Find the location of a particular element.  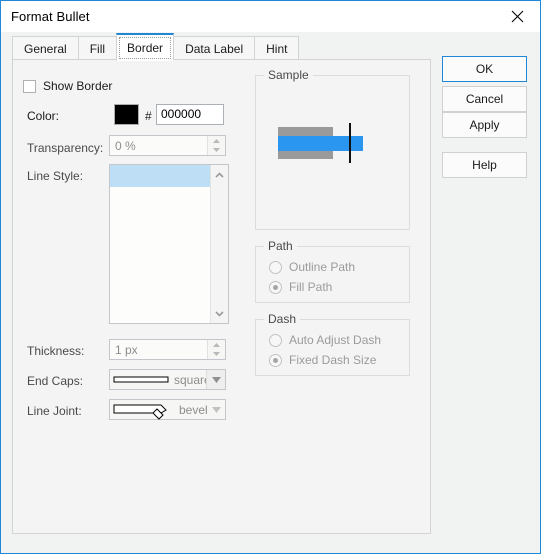

transparency-value: 0 % is located at coordinates (125, 146).